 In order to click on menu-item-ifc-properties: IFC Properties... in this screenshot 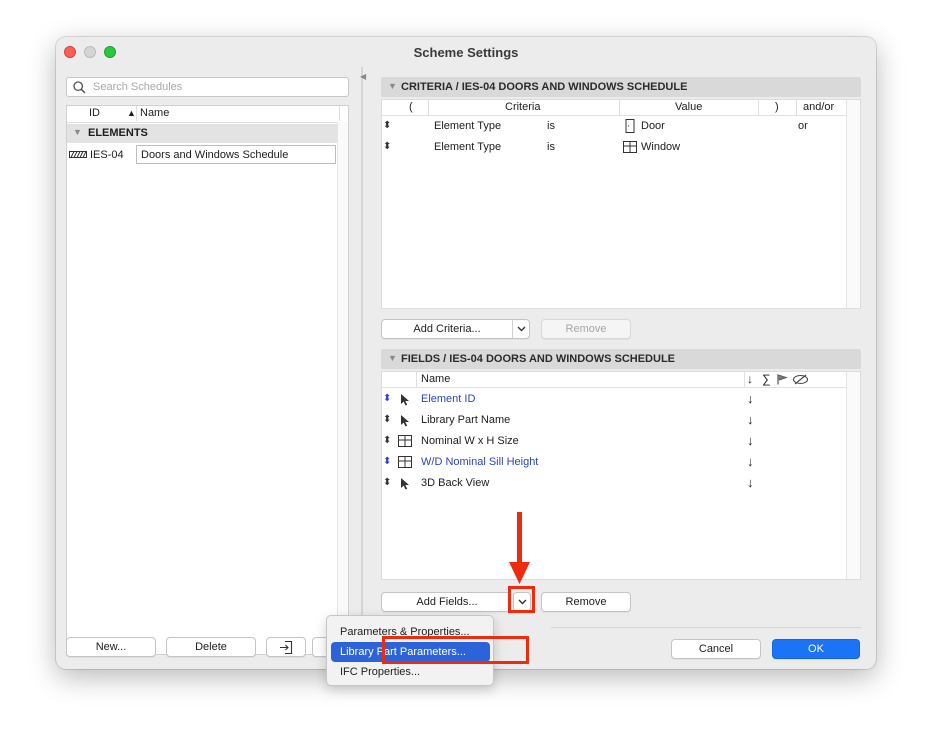, I will do `click(410, 672)`.